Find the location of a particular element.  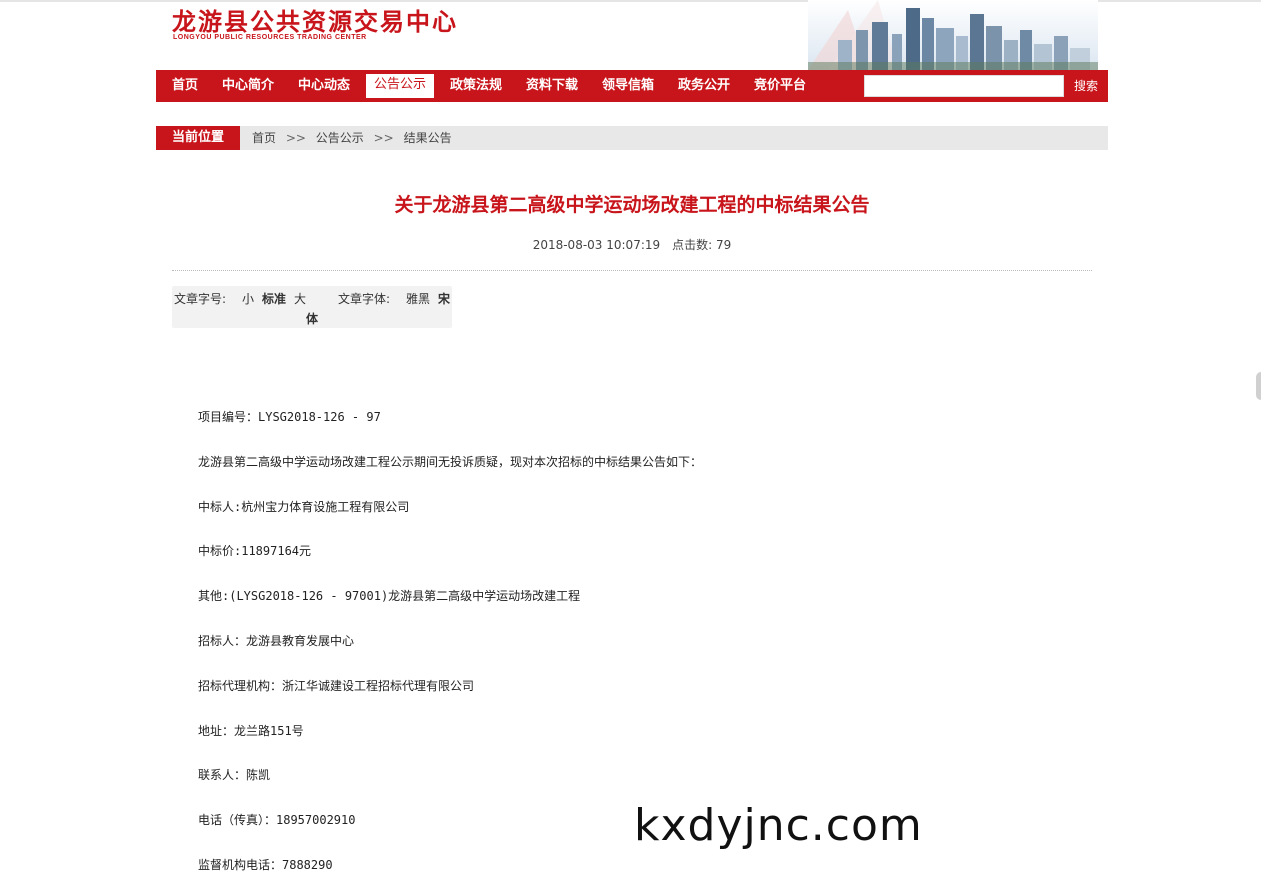

paragraph-project-number: 项目编号：LYSG2018-126 - 97 is located at coordinates (289, 417).